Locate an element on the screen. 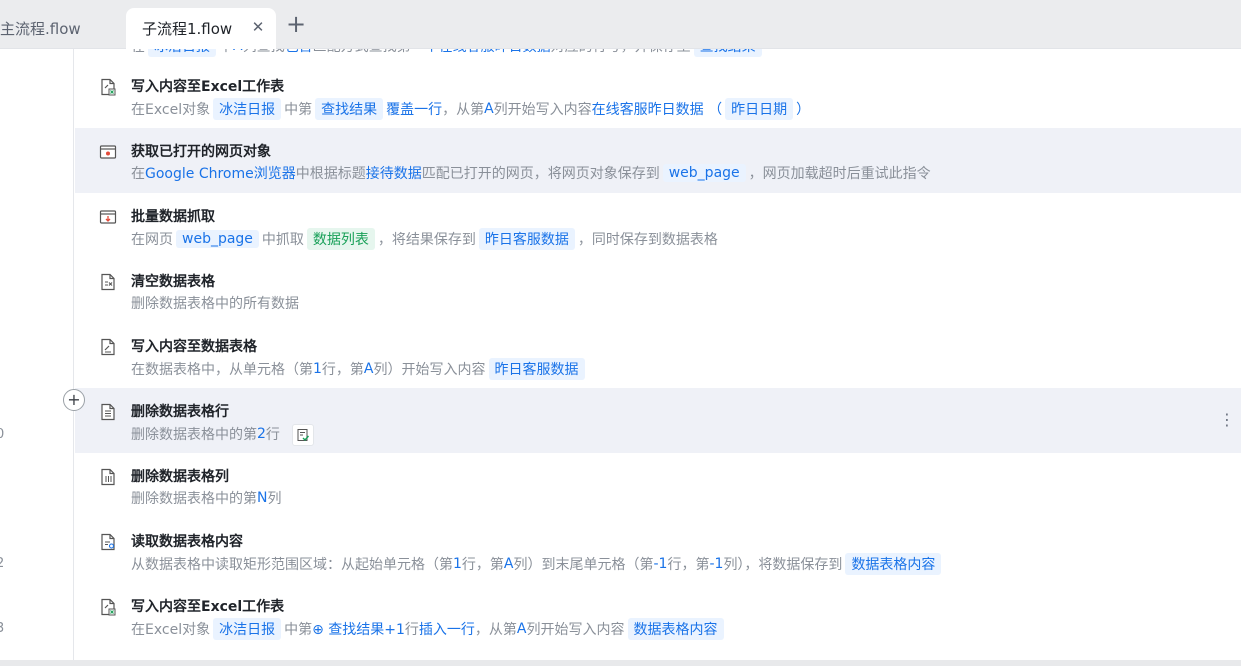 The width and height of the screenshot is (1241, 666). parameter-value: 插入一行 is located at coordinates (446, 630).